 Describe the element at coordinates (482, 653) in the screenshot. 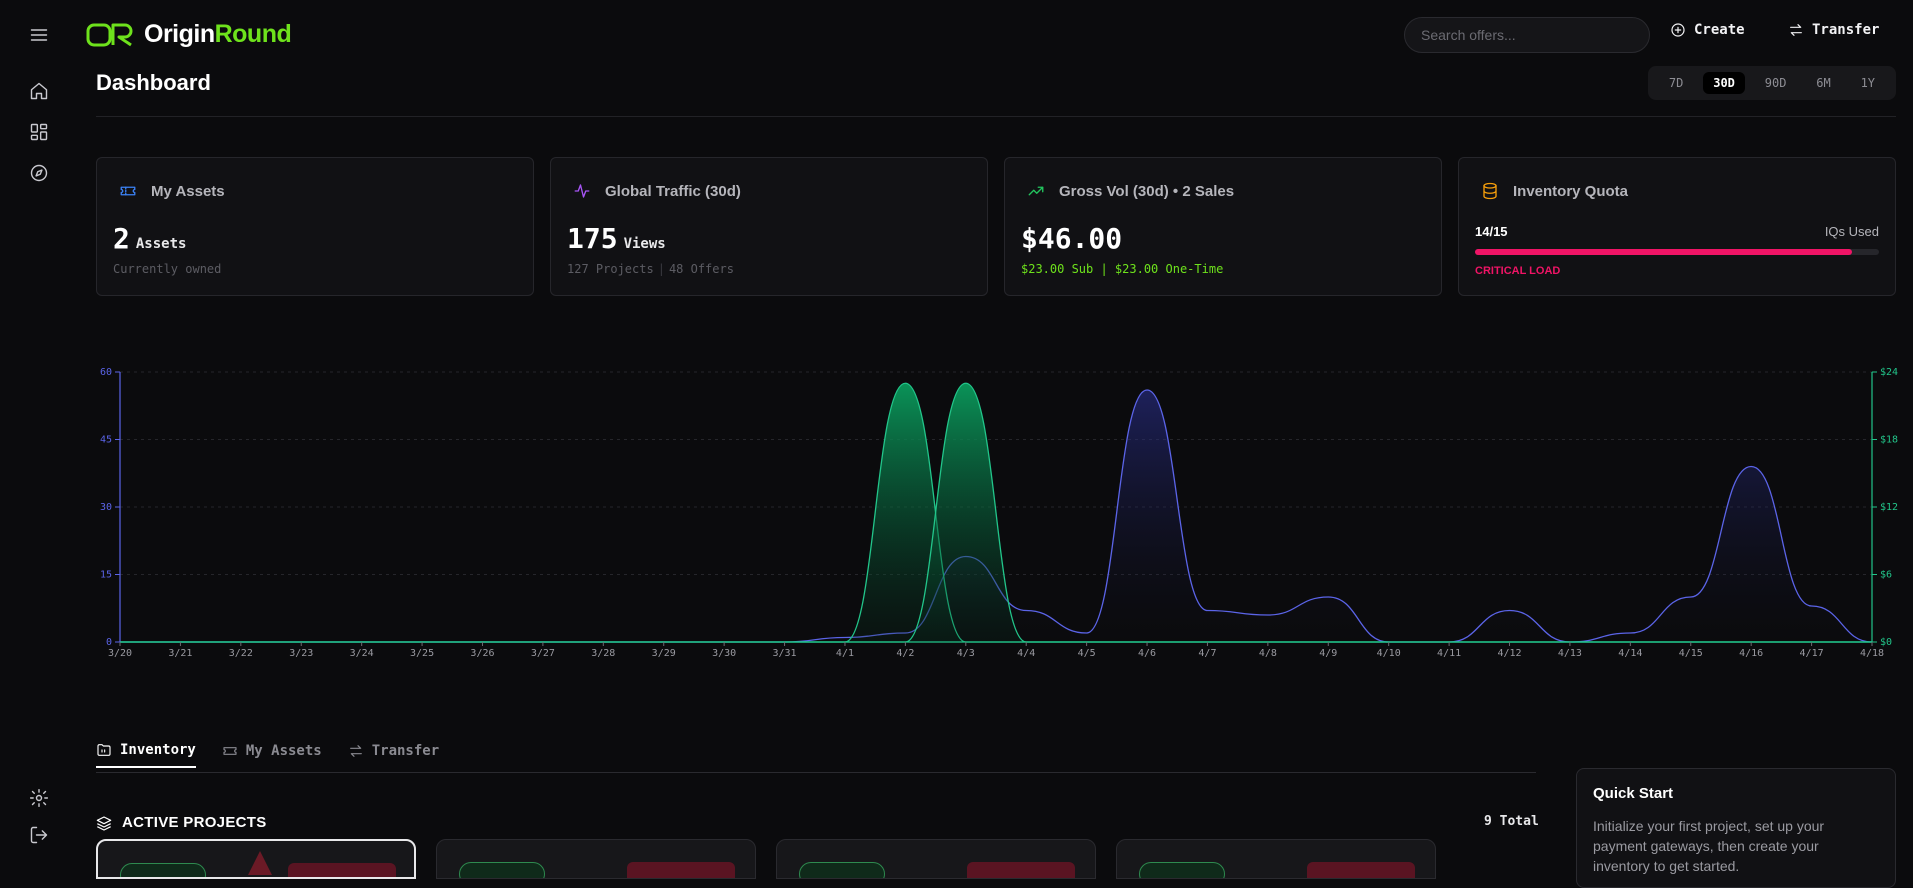

I see `x-tick-label: 3/26` at that location.